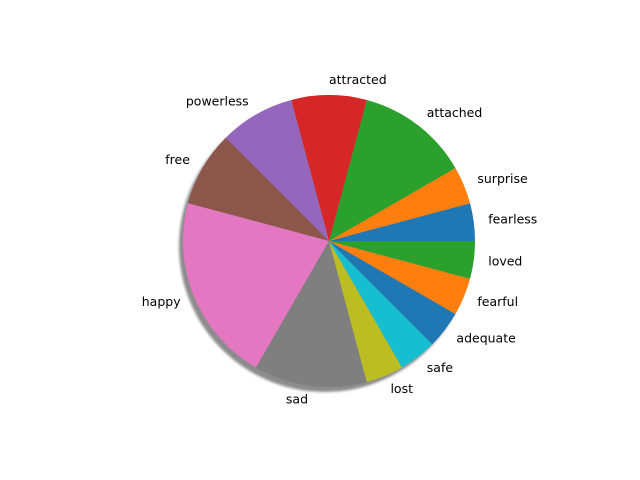 The width and height of the screenshot is (640, 480). I want to click on pie-label-sad: sad, so click(297, 399).